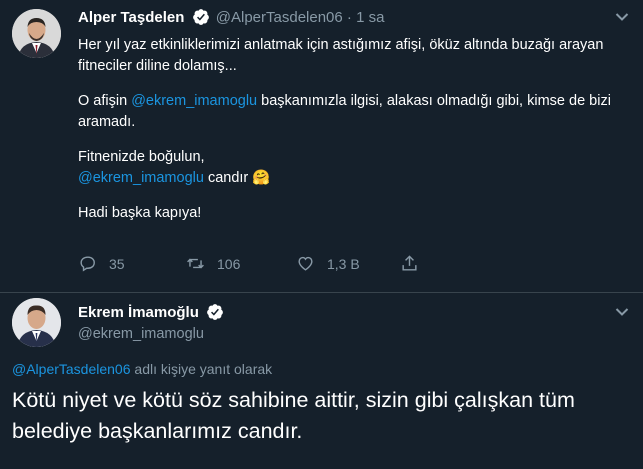 This screenshot has width=643, height=469. Describe the element at coordinates (131, 17) in the screenshot. I see `author-name: Alper Taşdelen` at that location.